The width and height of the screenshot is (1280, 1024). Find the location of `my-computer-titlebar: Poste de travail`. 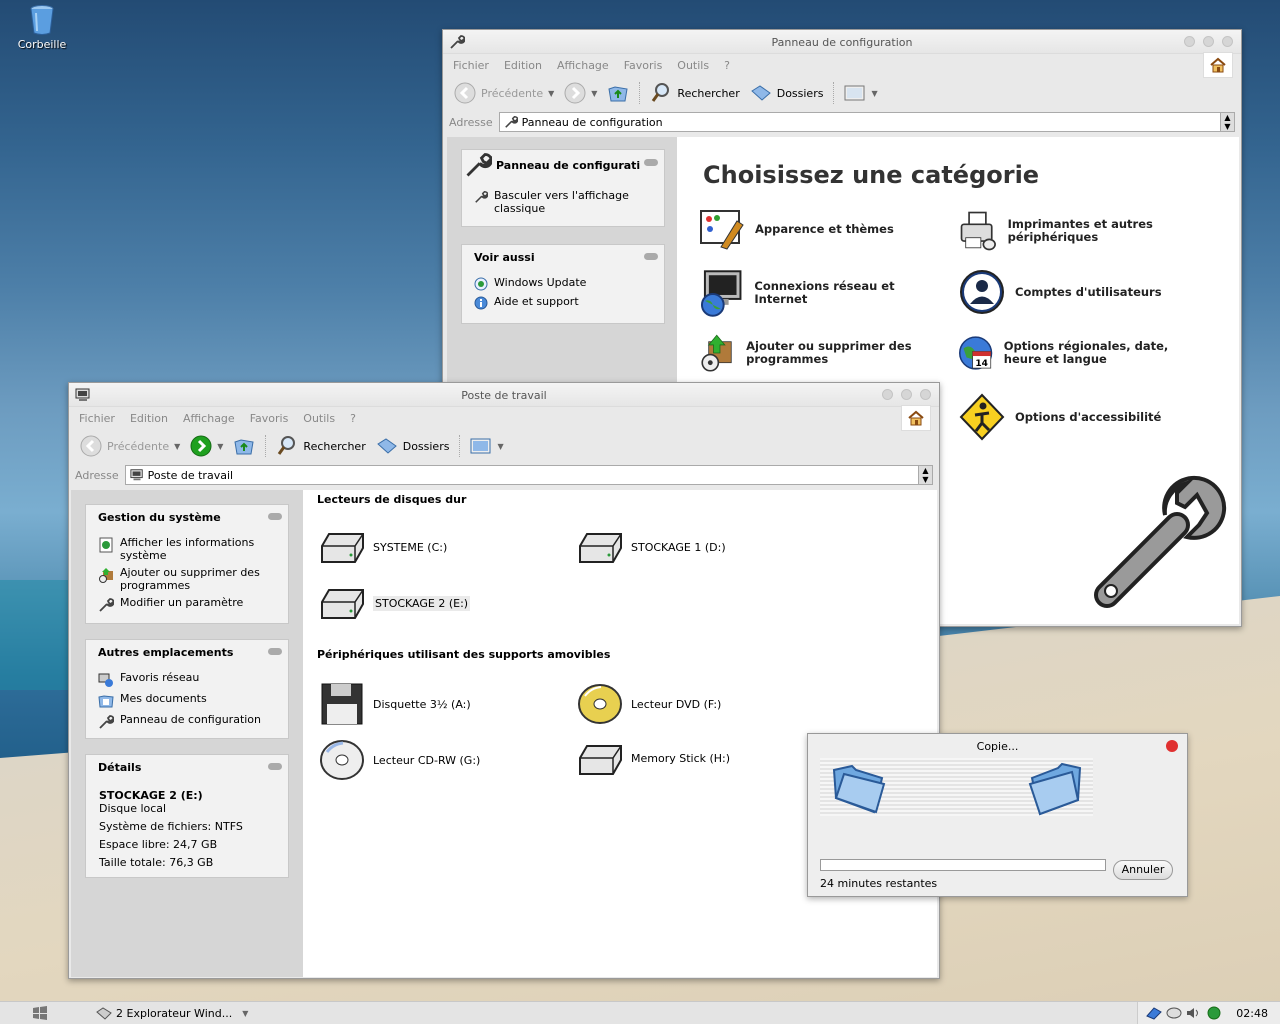

my-computer-titlebar: Poste de travail is located at coordinates (504, 395).